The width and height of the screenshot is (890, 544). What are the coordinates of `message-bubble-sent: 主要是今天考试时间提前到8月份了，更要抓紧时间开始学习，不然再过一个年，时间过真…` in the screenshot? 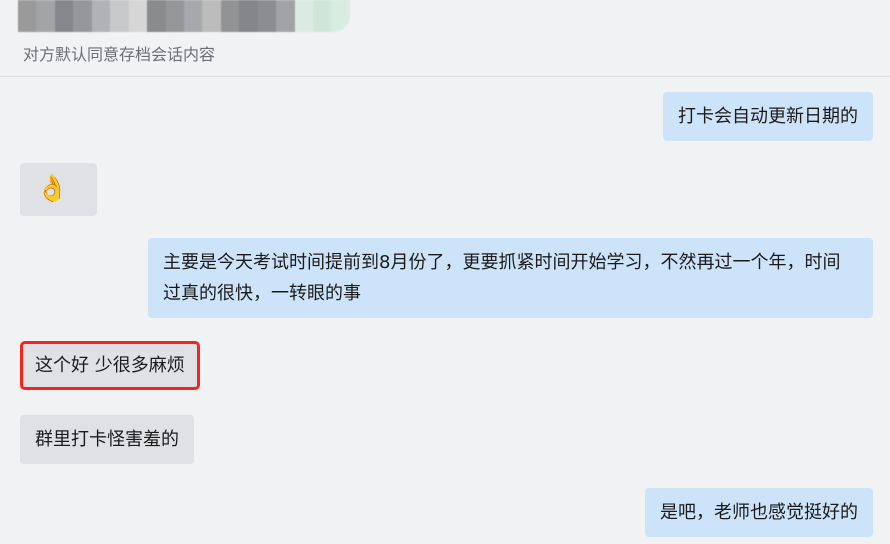 It's located at (510, 278).